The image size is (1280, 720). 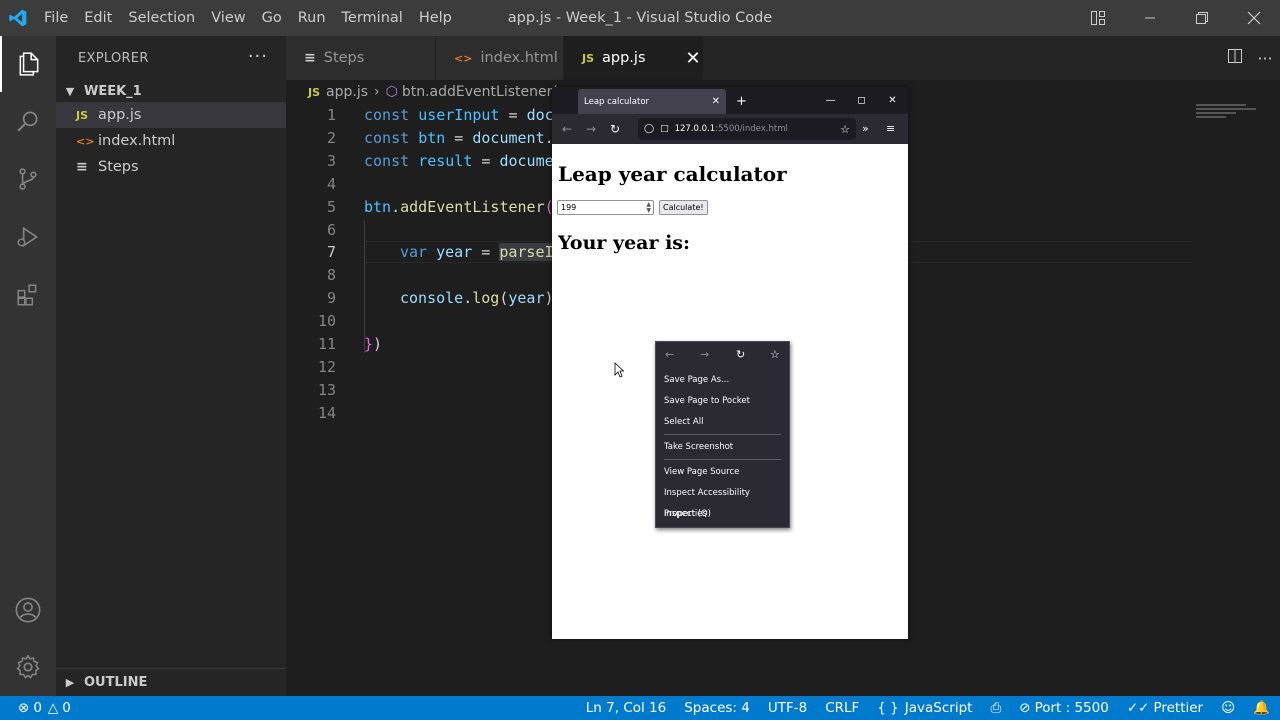 What do you see at coordinates (137, 141) in the screenshot?
I see `file-name: index.html` at bounding box center [137, 141].